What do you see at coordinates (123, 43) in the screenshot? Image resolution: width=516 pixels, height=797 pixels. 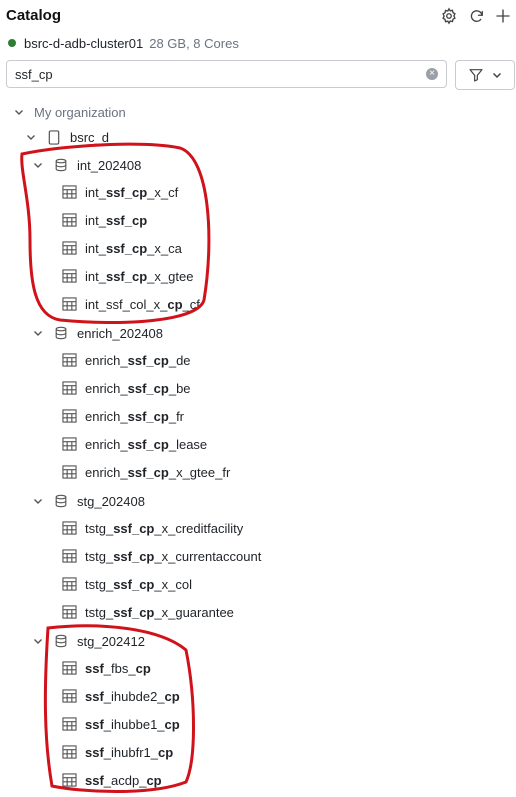 I see `cluster-selector: bsrc-d-adb-cluster01 28 GB, 8 Cores` at bounding box center [123, 43].